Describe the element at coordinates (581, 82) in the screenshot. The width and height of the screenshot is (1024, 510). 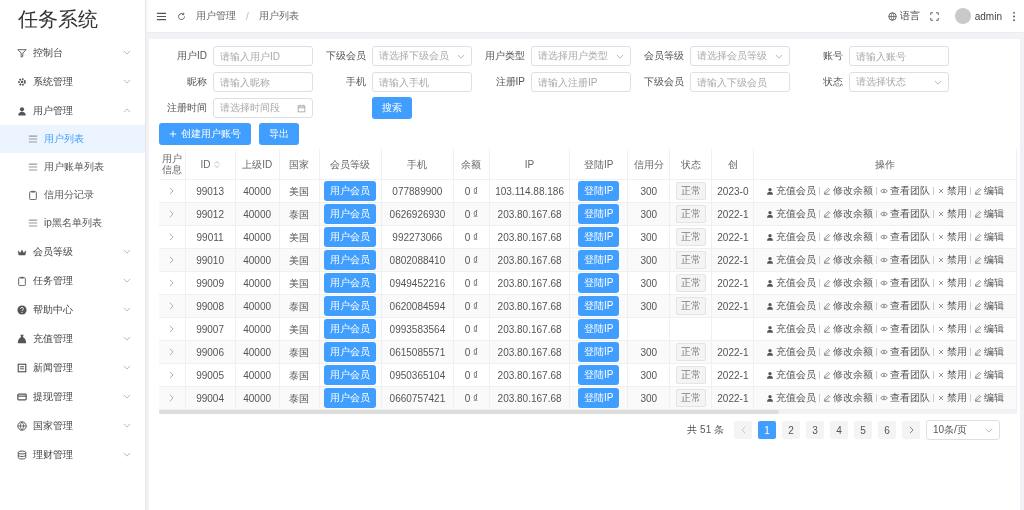
I see `input-field: 请输入注册IP` at that location.